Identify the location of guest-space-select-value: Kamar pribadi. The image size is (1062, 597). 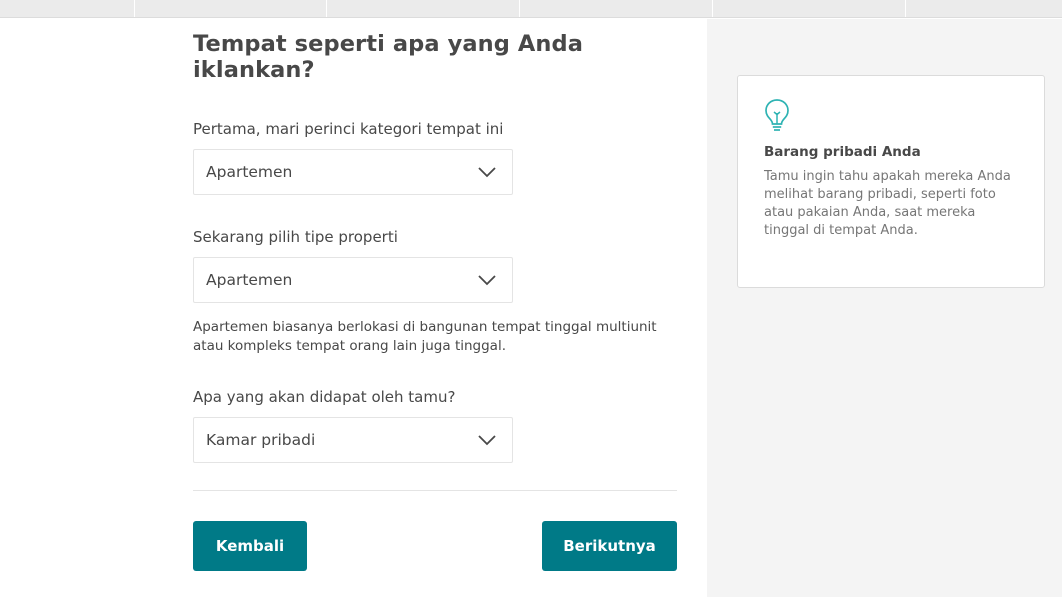
(261, 440).